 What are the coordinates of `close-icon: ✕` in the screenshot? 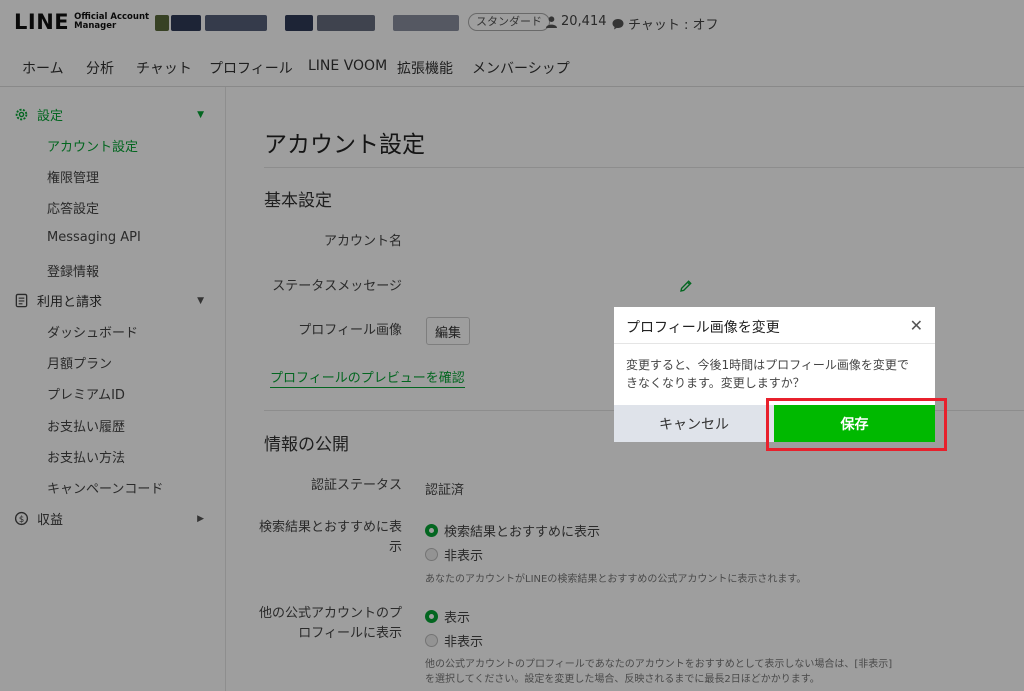 It's located at (916, 325).